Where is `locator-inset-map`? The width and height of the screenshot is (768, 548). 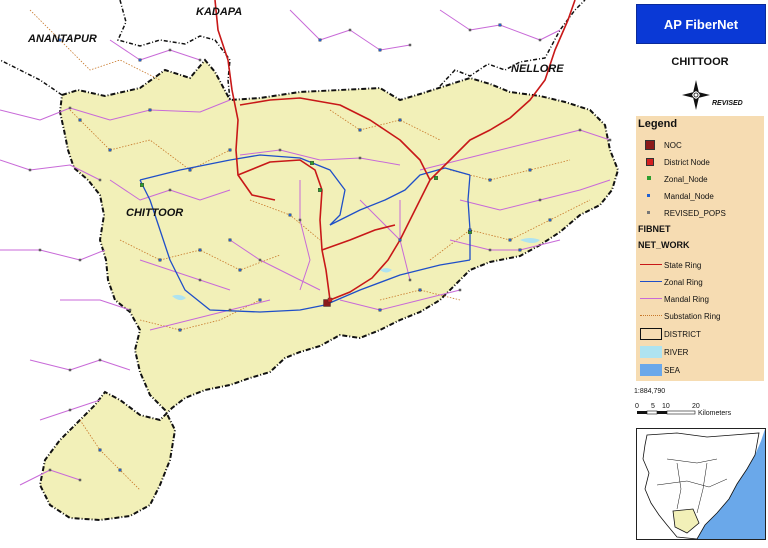 locator-inset-map is located at coordinates (701, 484).